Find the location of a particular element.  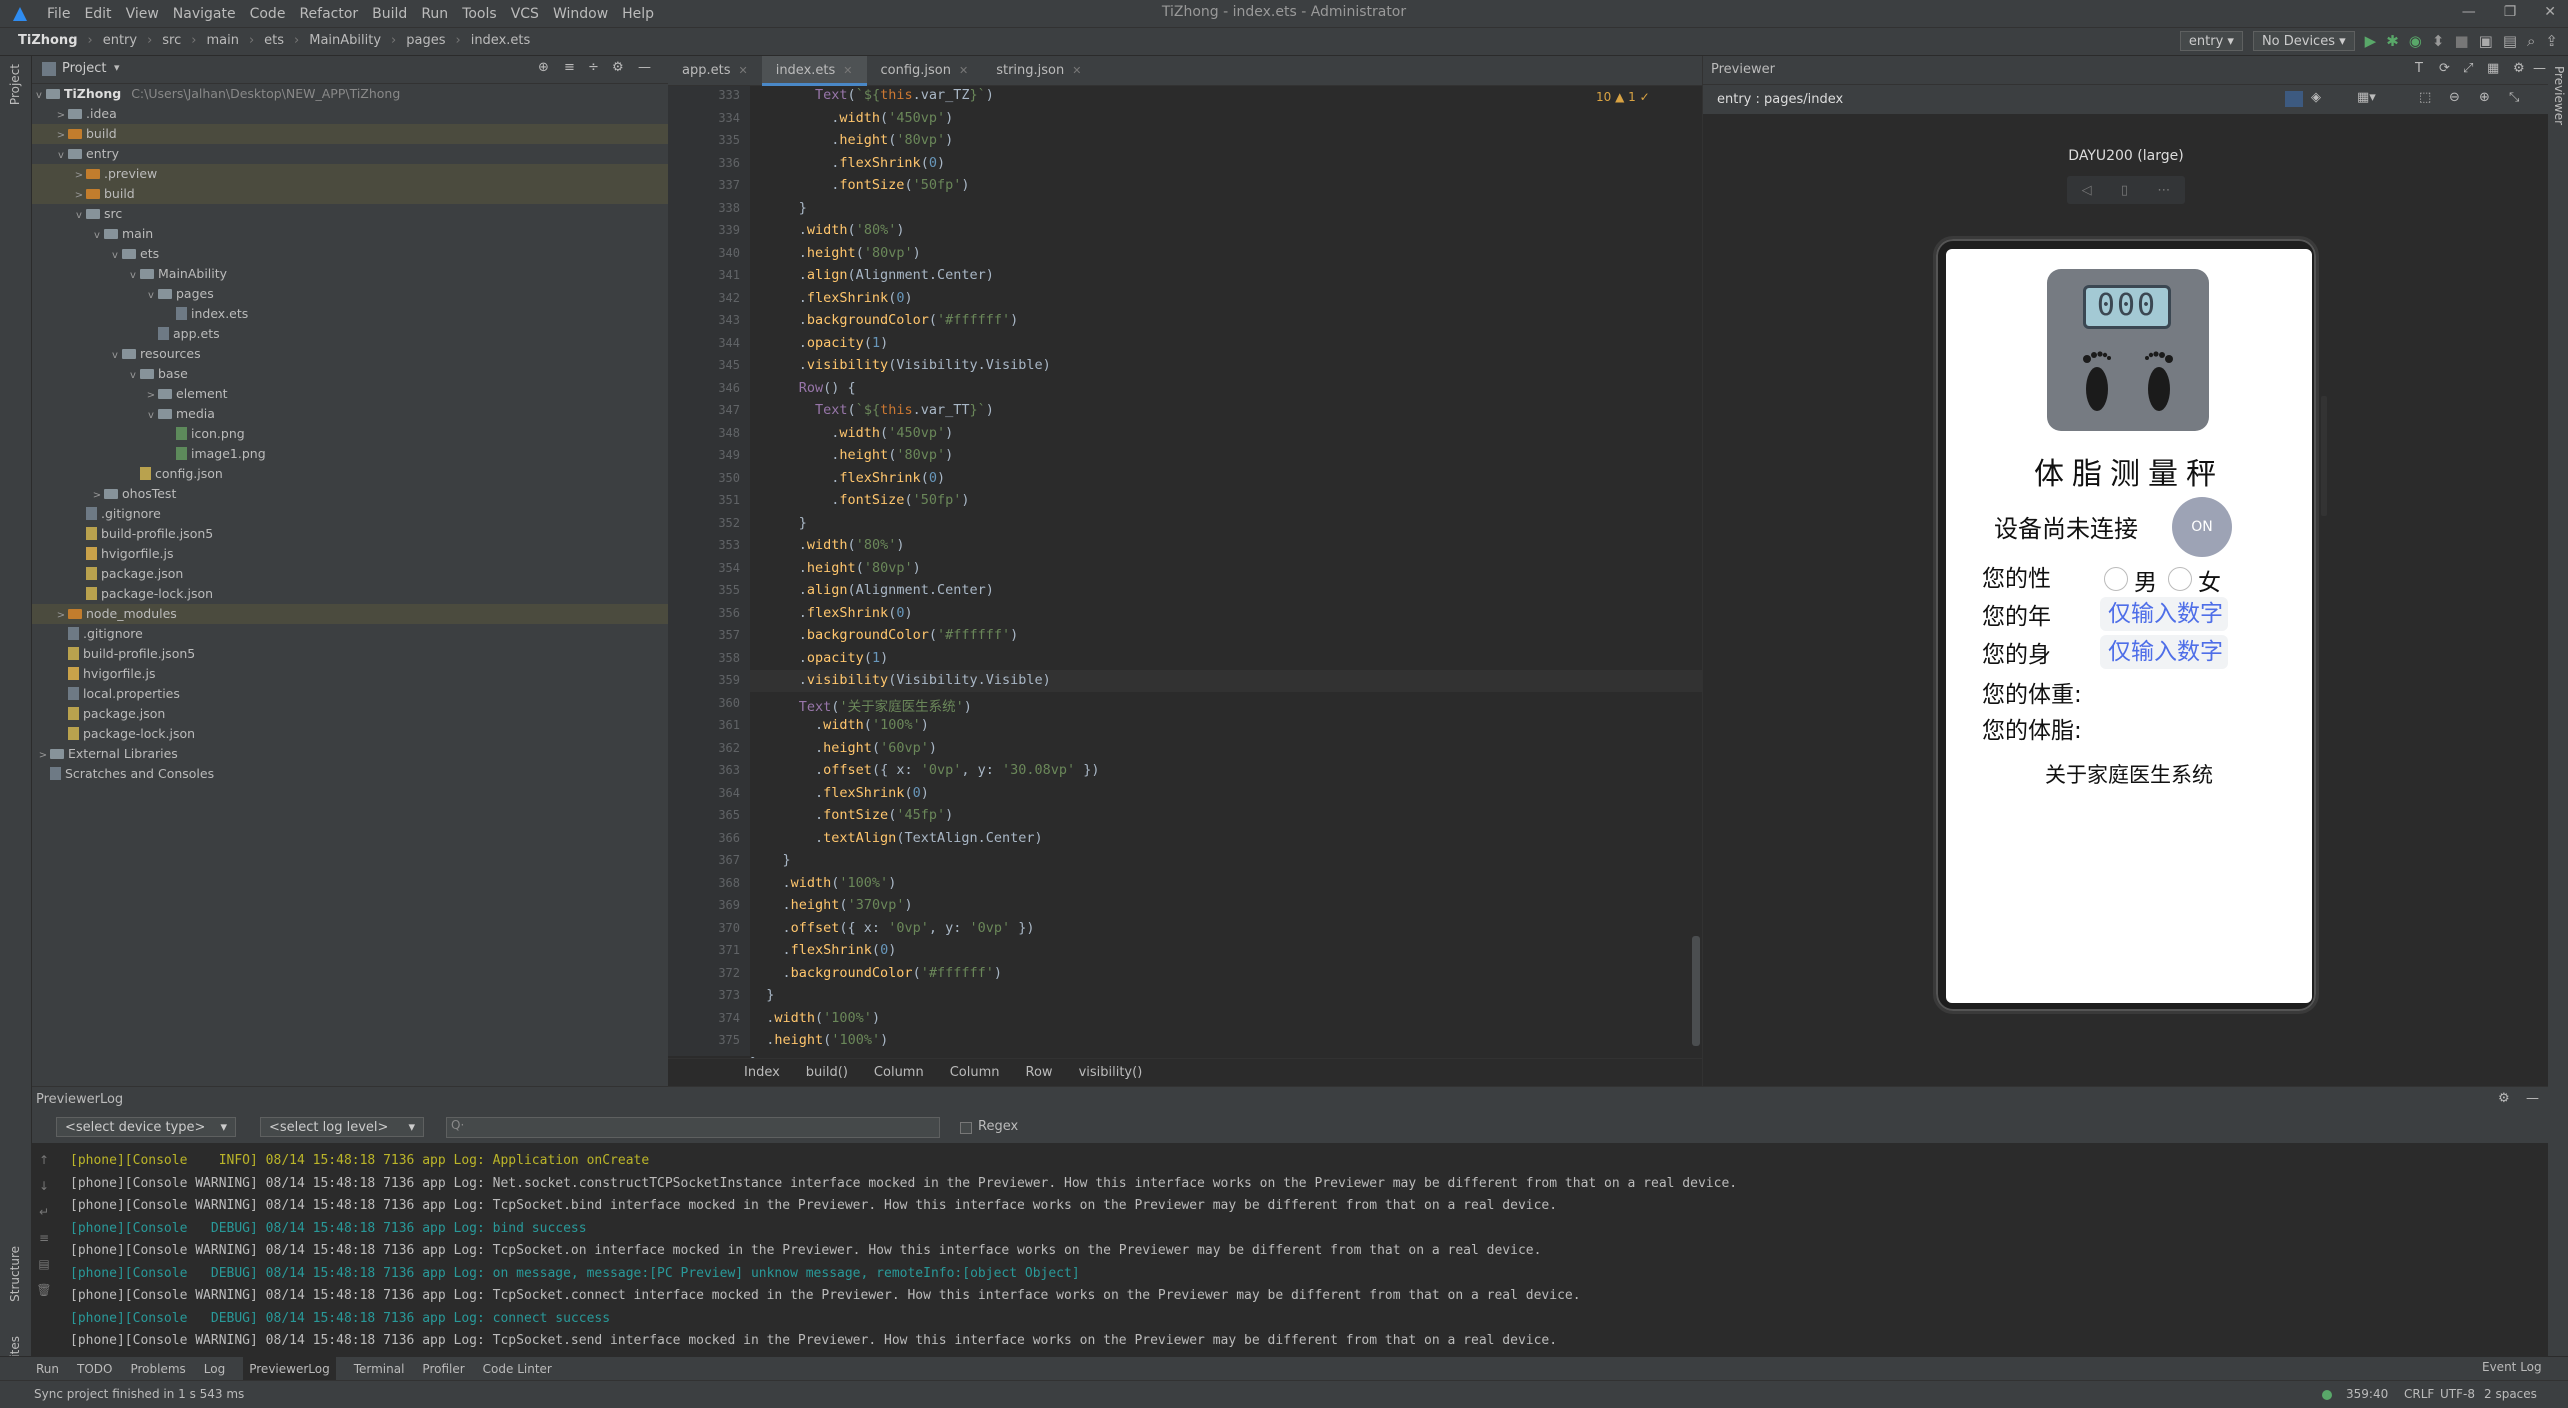

tree-item: v src is located at coordinates (350, 214).